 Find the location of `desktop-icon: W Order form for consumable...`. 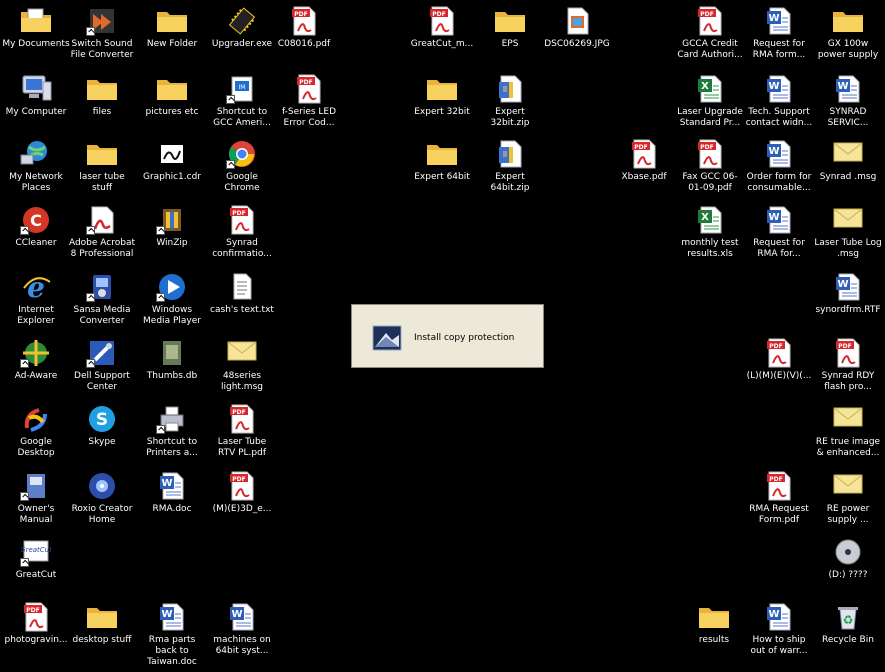

desktop-icon: W Order form for consumable... is located at coordinates (779, 165).